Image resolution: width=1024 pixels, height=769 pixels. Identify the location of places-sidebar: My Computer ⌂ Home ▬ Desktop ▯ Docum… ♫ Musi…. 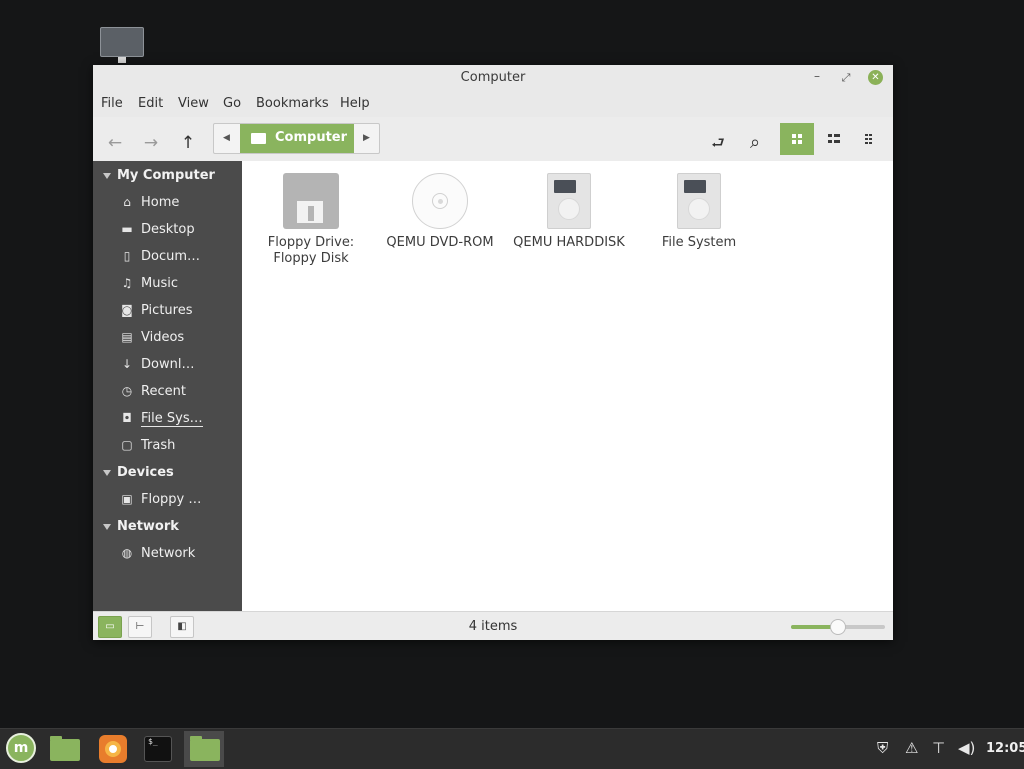
(167, 386).